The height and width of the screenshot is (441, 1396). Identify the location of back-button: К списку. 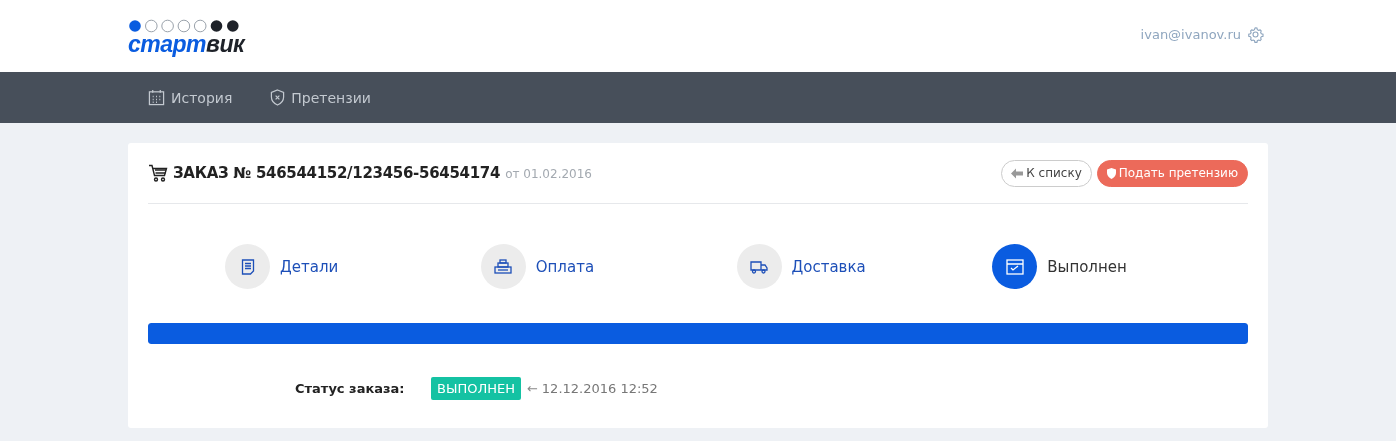
(1046, 173).